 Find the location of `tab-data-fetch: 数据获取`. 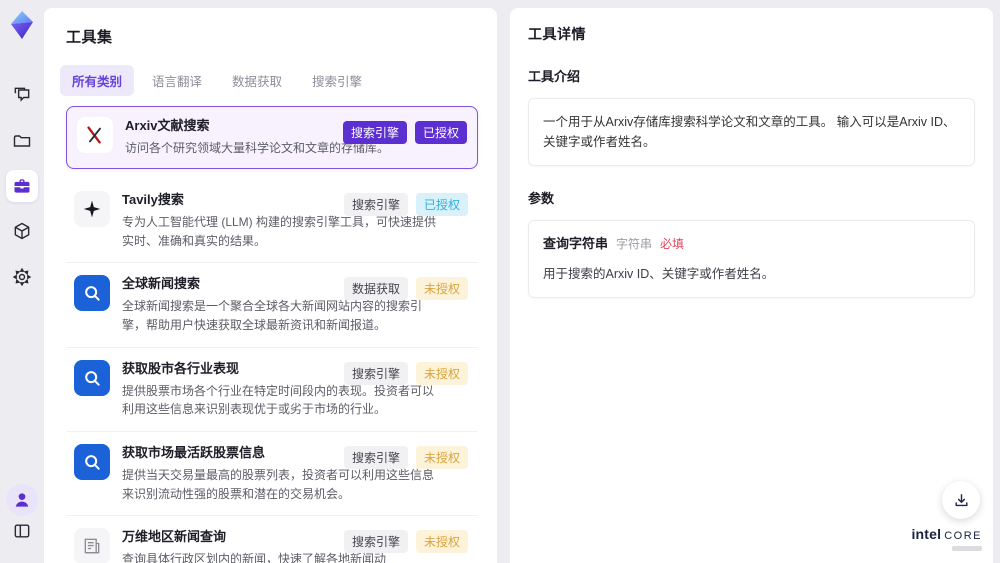

tab-data-fetch: 数据获取 is located at coordinates (257, 80).